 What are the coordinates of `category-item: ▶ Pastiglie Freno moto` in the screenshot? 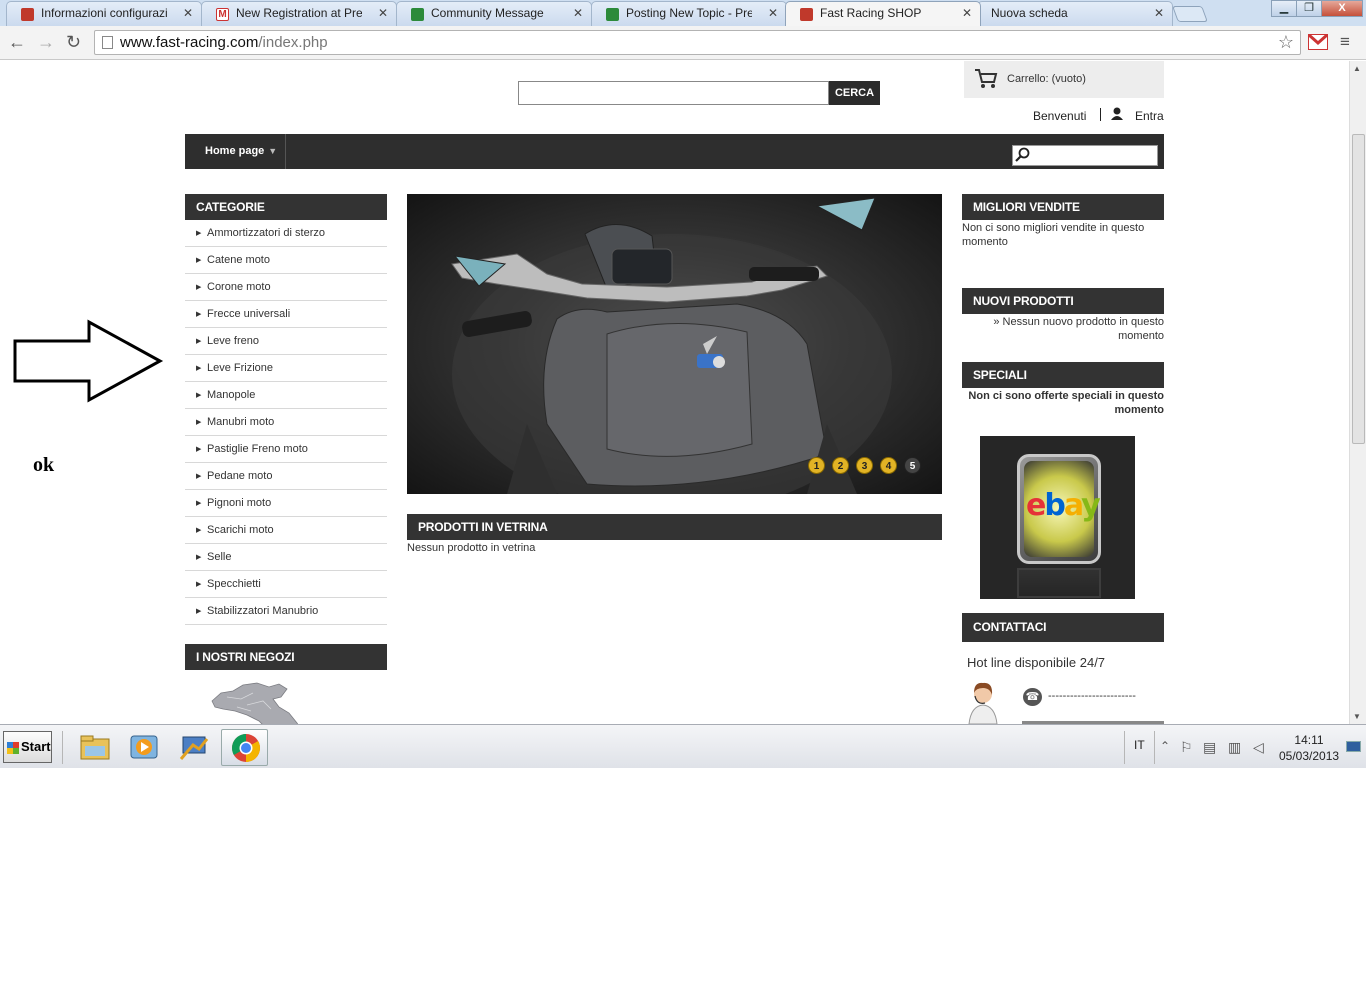 It's located at (286, 449).